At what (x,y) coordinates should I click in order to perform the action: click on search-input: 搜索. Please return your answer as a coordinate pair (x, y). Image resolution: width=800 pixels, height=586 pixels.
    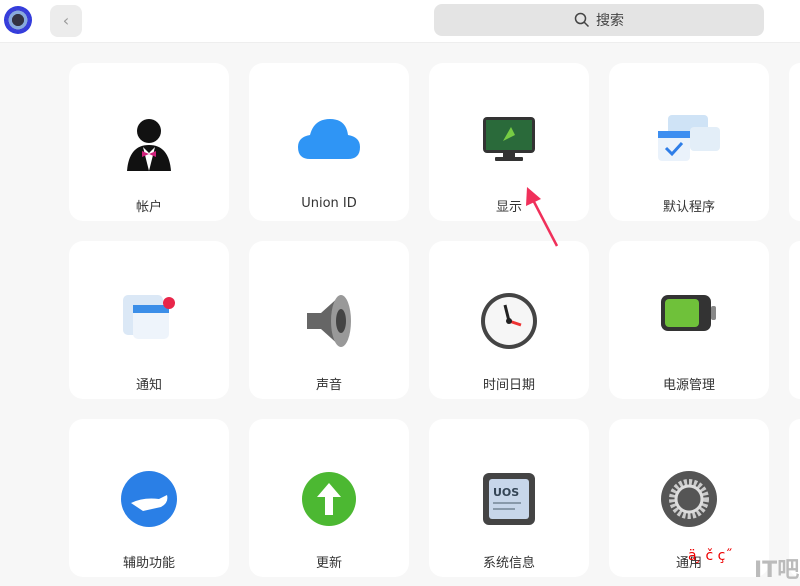
    Looking at the image, I should click on (599, 20).